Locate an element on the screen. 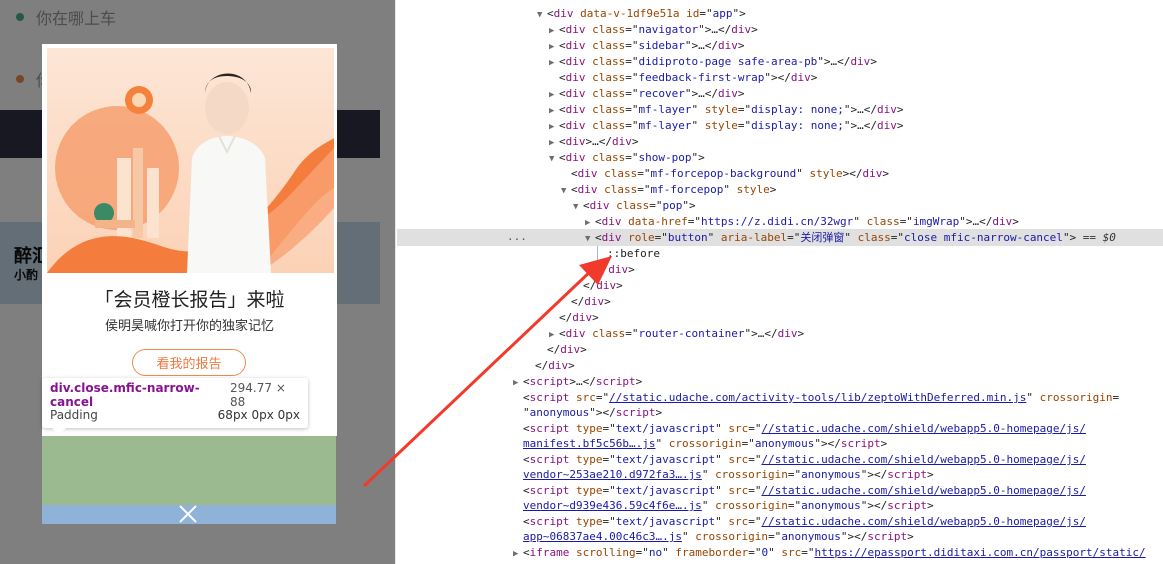 This screenshot has width=1163, height=564. close-icon is located at coordinates (188, 514).